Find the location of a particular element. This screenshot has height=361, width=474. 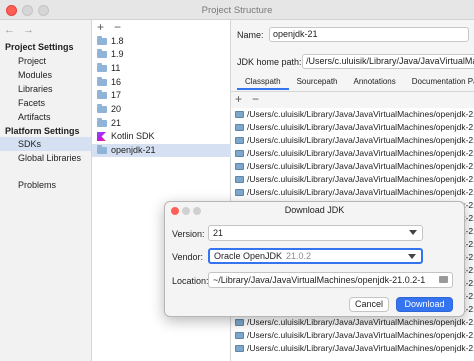

sidebar-item-project: Project is located at coordinates (45, 61).